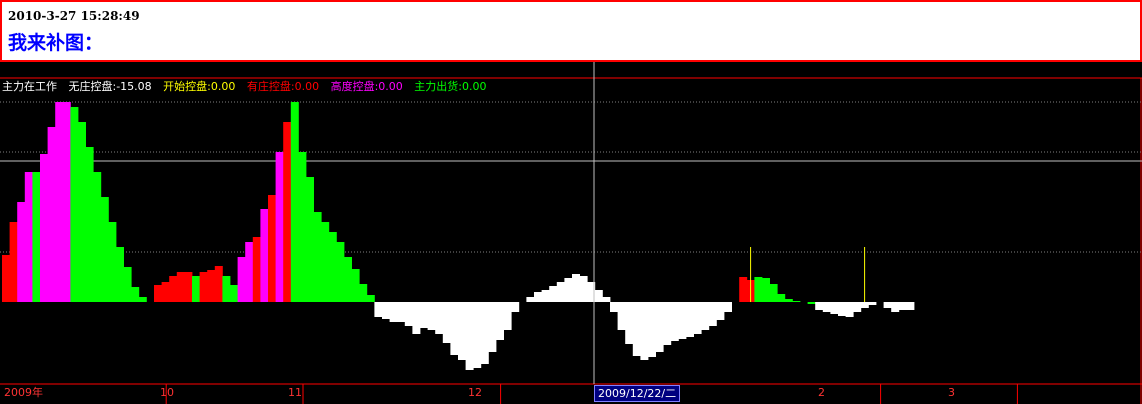 Image resolution: width=1142 pixels, height=404 pixels. I want to click on post-title: 我来补图：, so click(56, 43).